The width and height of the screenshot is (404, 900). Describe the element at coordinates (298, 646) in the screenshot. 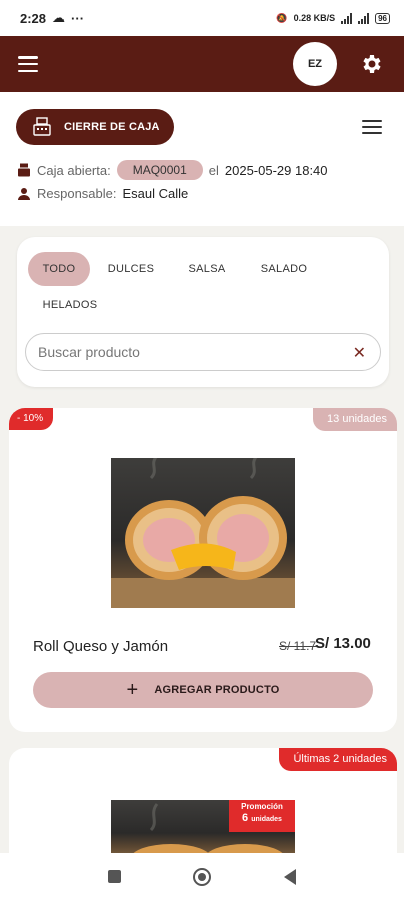

I see `old-price: S/ 11.7` at that location.